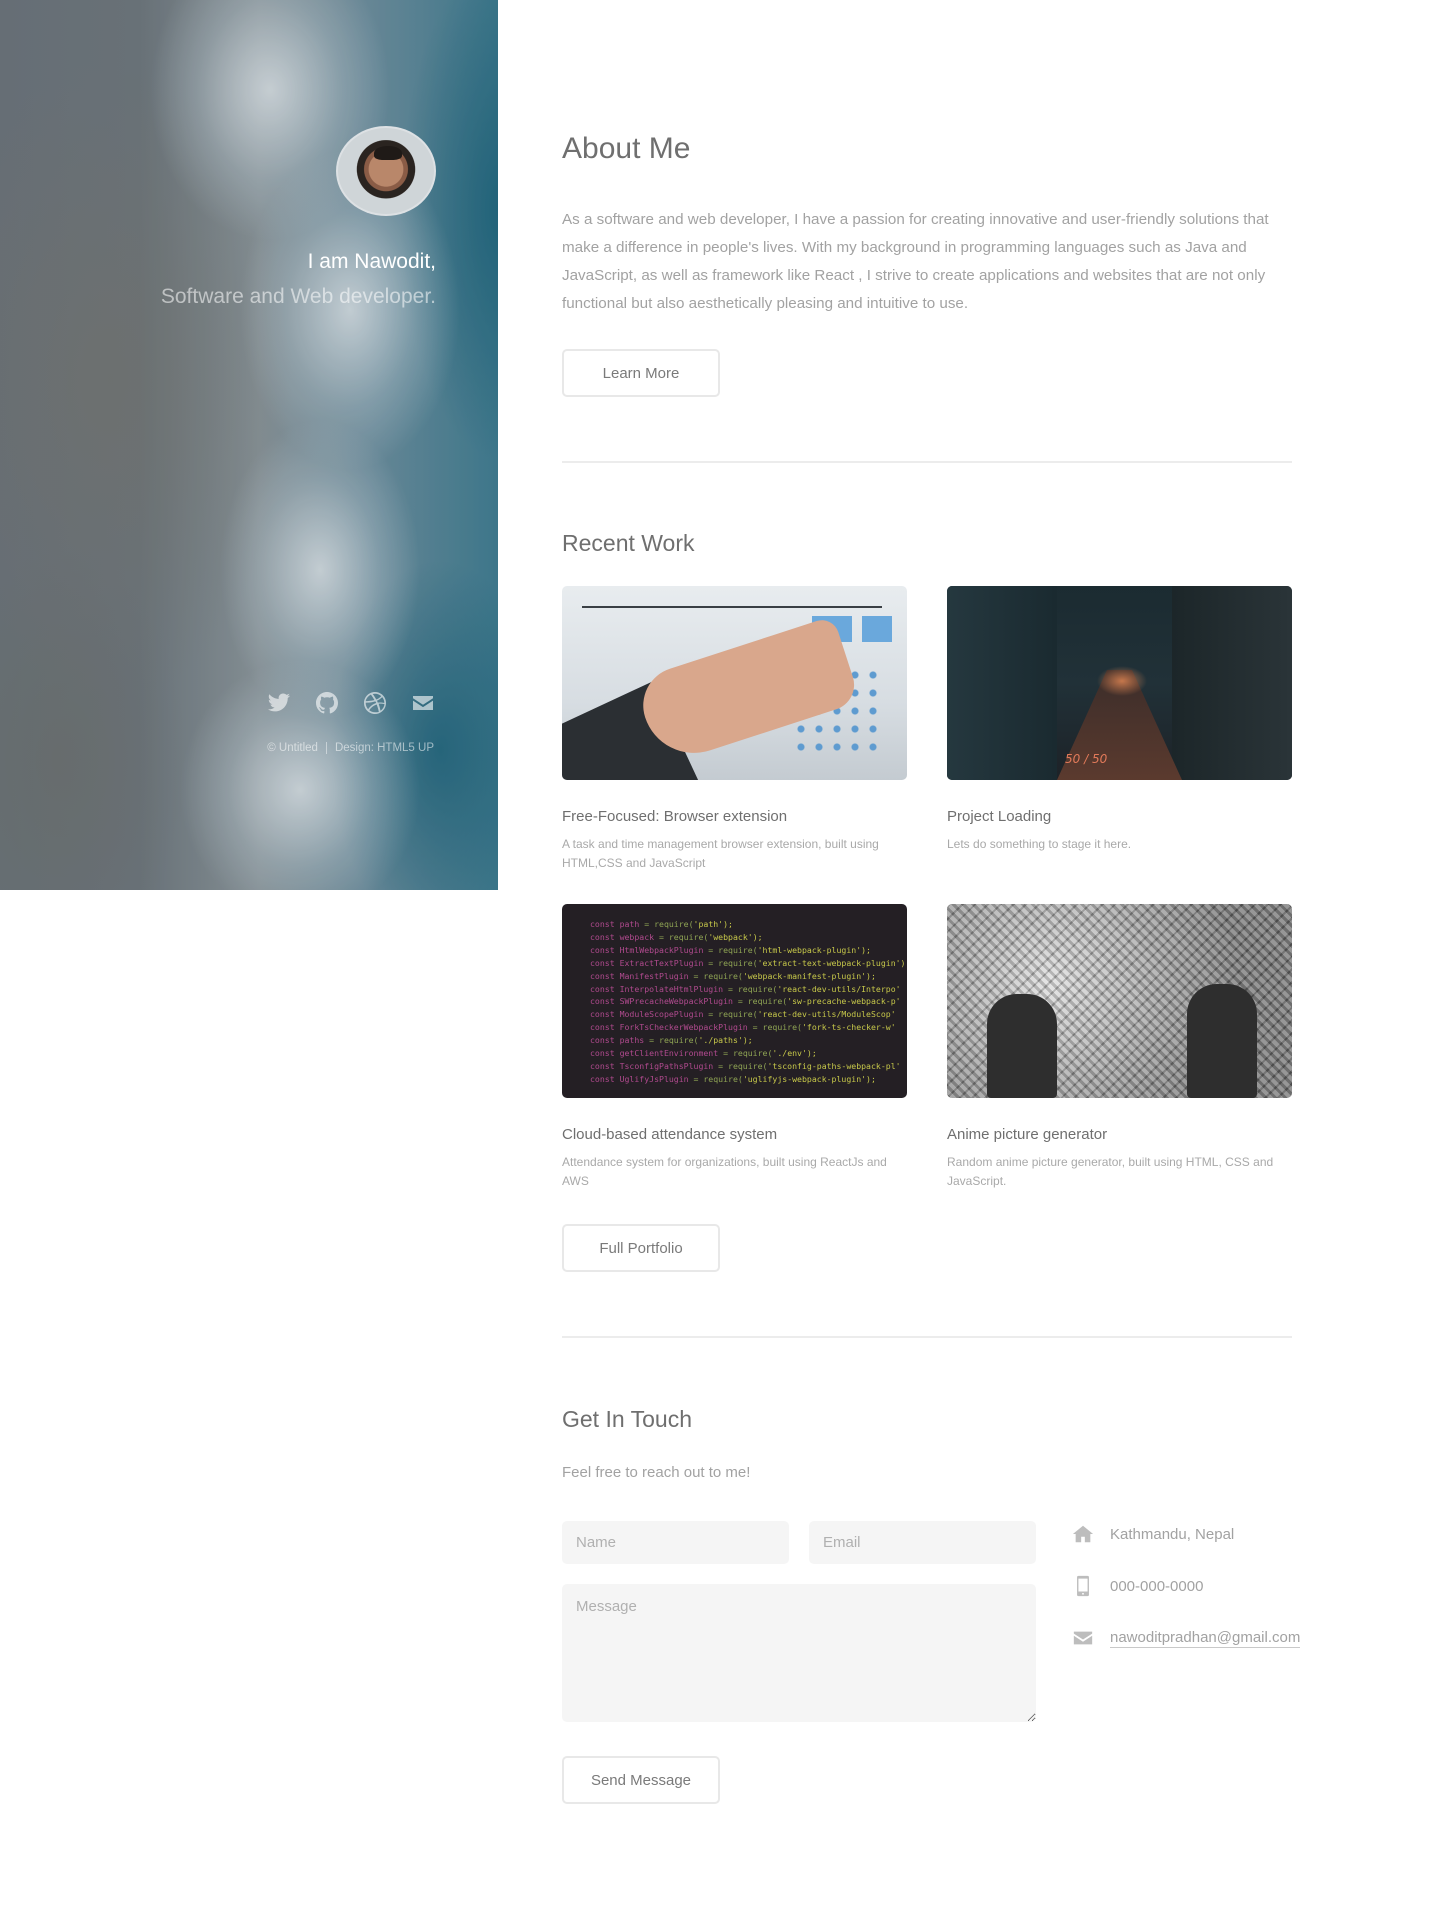 The width and height of the screenshot is (1440, 1917). Describe the element at coordinates (386, 171) in the screenshot. I see `avatar` at that location.